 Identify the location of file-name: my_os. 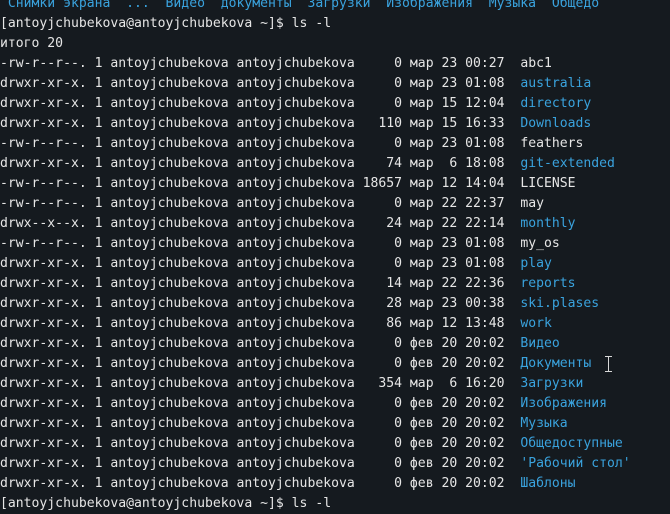
(540, 243).